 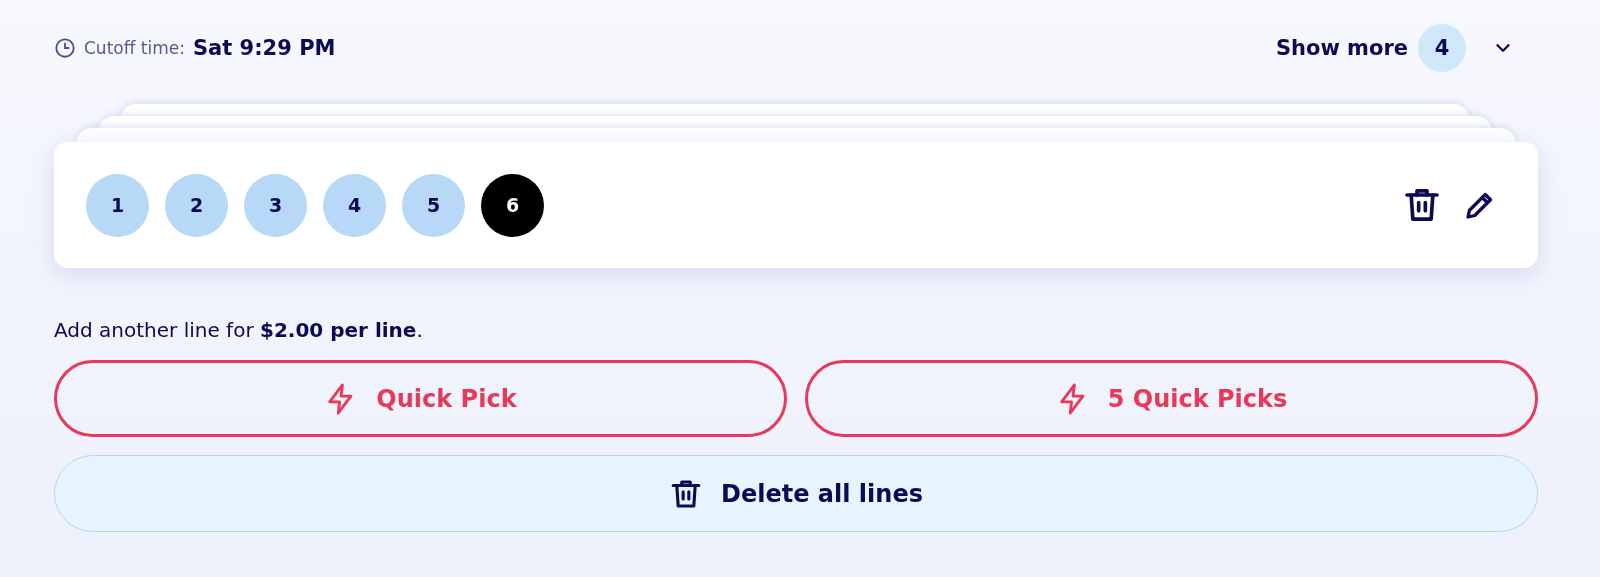 What do you see at coordinates (354, 205) in the screenshot?
I see `number-ball: 4` at bounding box center [354, 205].